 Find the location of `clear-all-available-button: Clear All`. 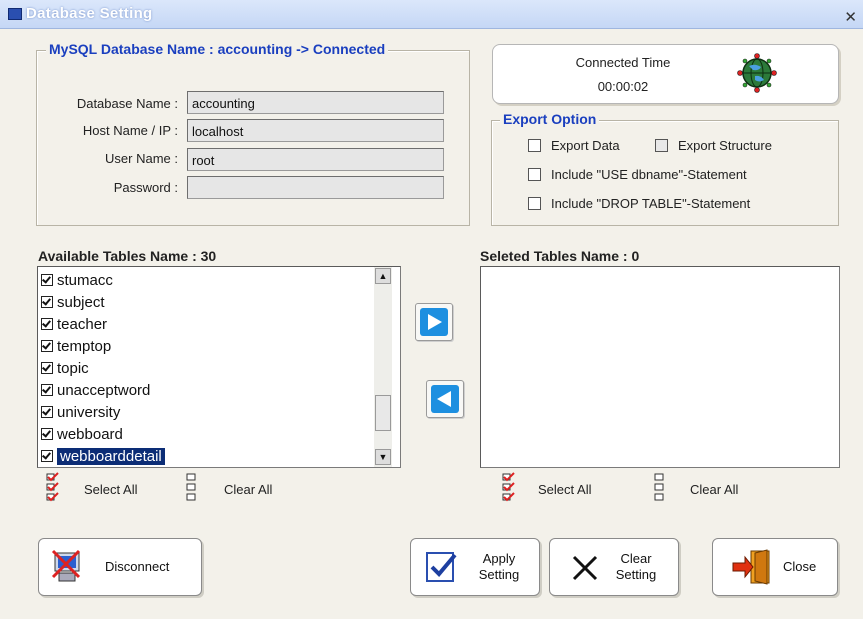

clear-all-available-button: Clear All is located at coordinates (248, 489).